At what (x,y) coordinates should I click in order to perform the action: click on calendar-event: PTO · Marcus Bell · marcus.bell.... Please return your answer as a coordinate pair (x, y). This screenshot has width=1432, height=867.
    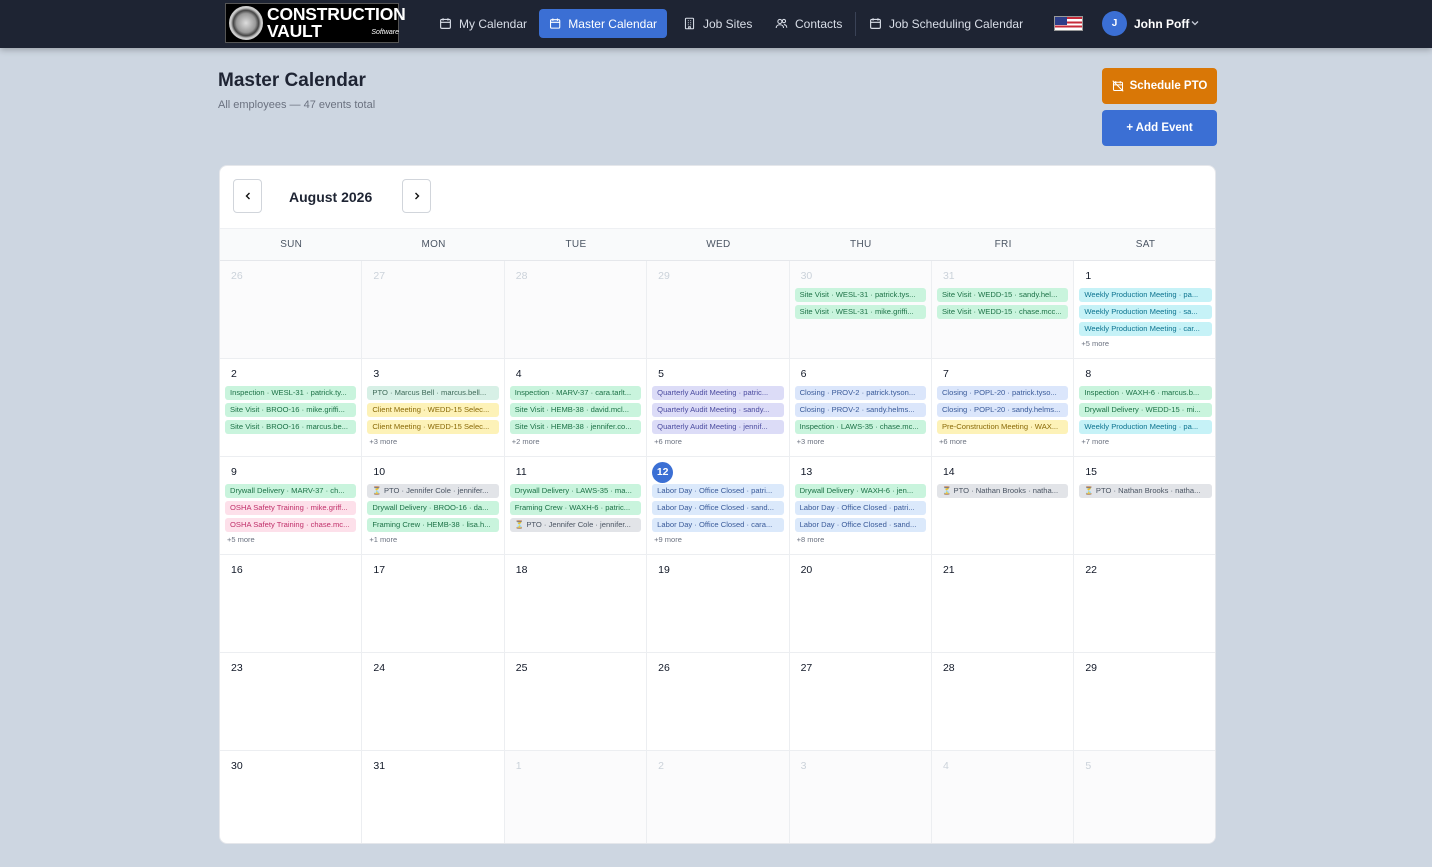
    Looking at the image, I should click on (433, 393).